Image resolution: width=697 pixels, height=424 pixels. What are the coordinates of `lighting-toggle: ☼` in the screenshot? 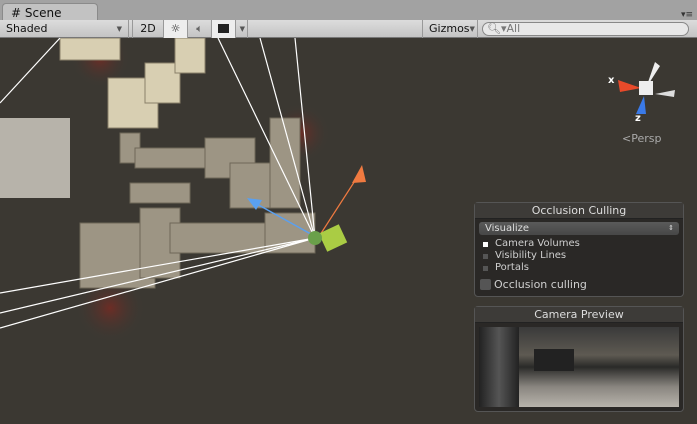 It's located at (176, 28).